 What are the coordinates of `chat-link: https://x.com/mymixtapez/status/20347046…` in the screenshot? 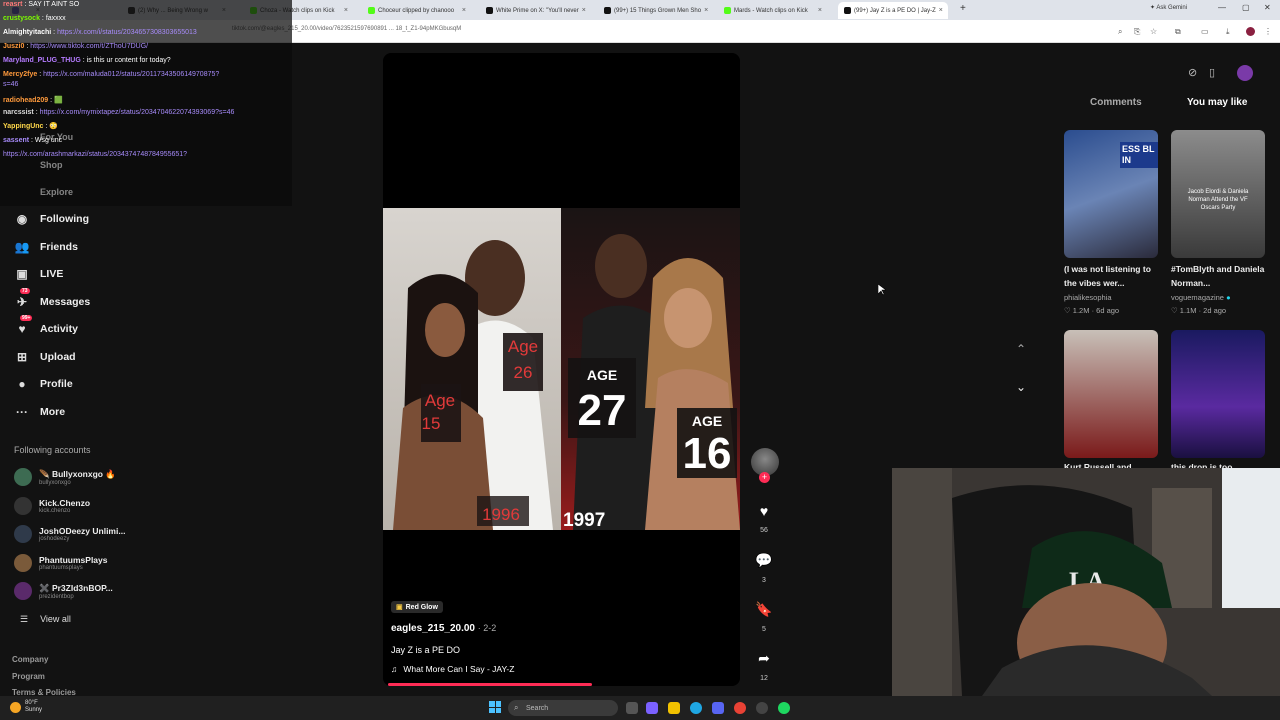 It's located at (137, 112).